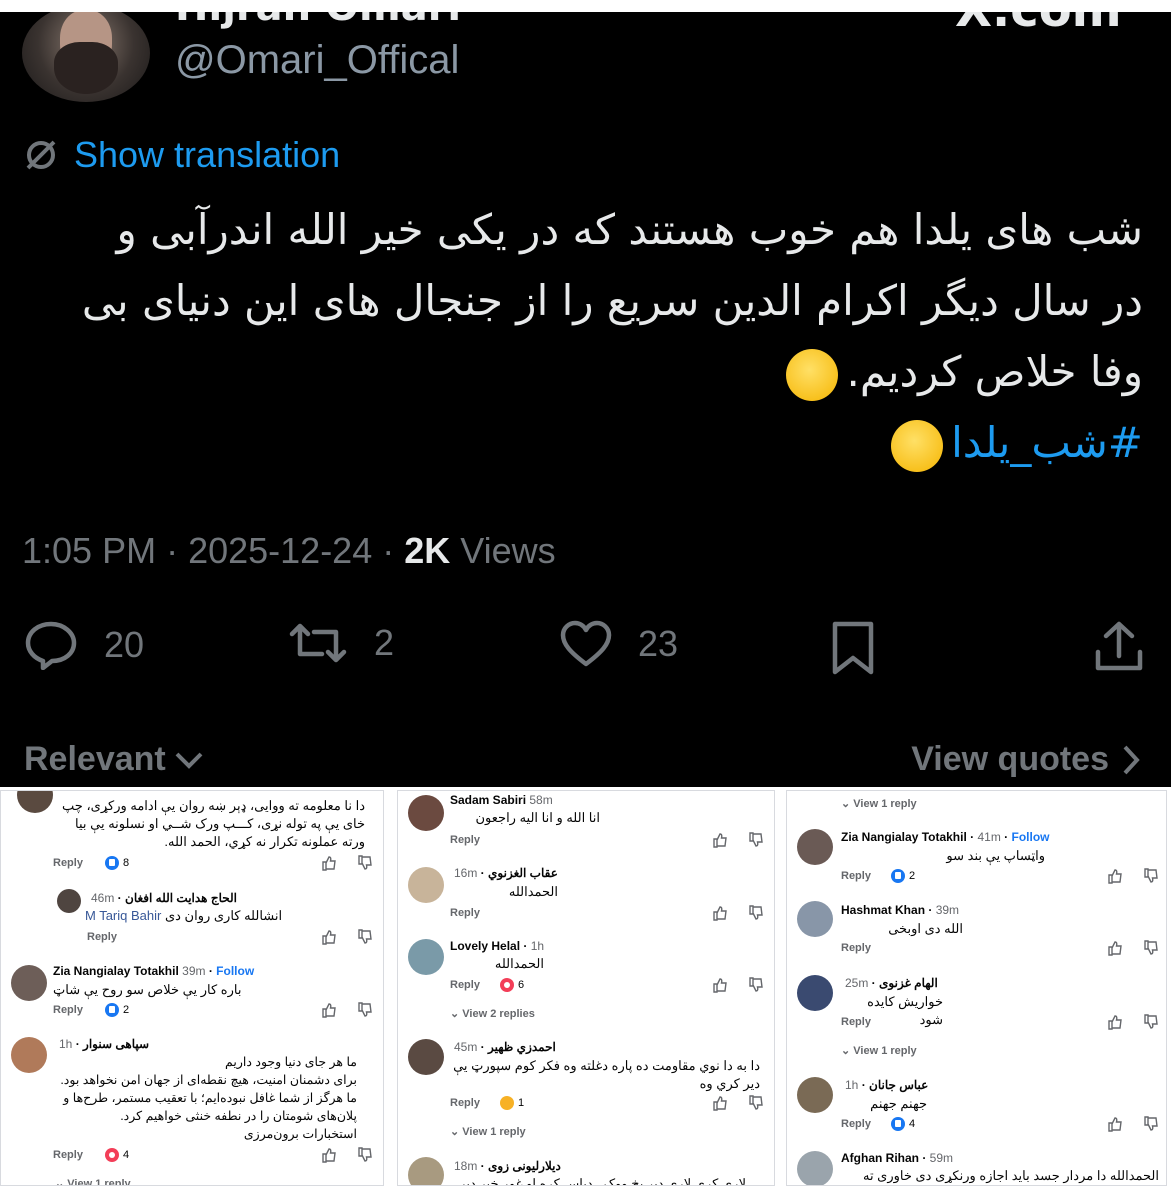 This screenshot has width=1171, height=1200. I want to click on comment-author: 45m · احمدزي ظهير, so click(507, 1047).